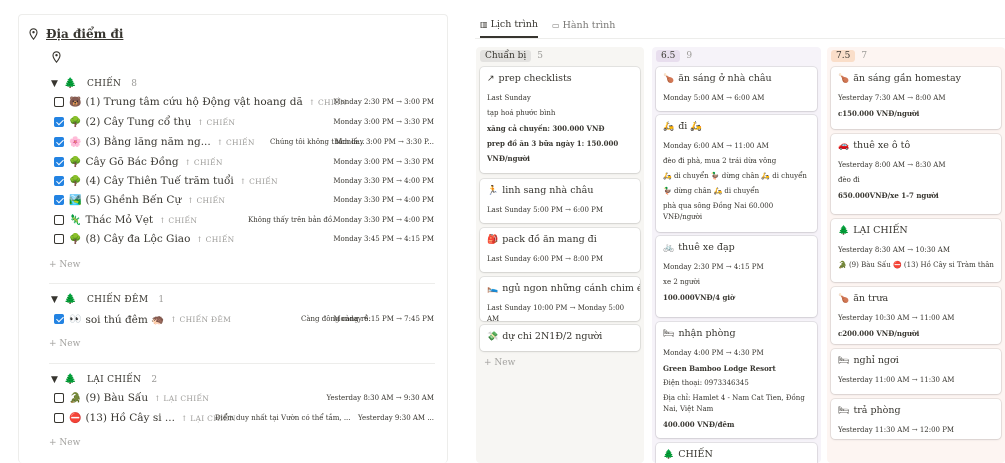  I want to click on item-name: (1) Trung tâm cứu hộ Động vật hoang dã, so click(193, 102).